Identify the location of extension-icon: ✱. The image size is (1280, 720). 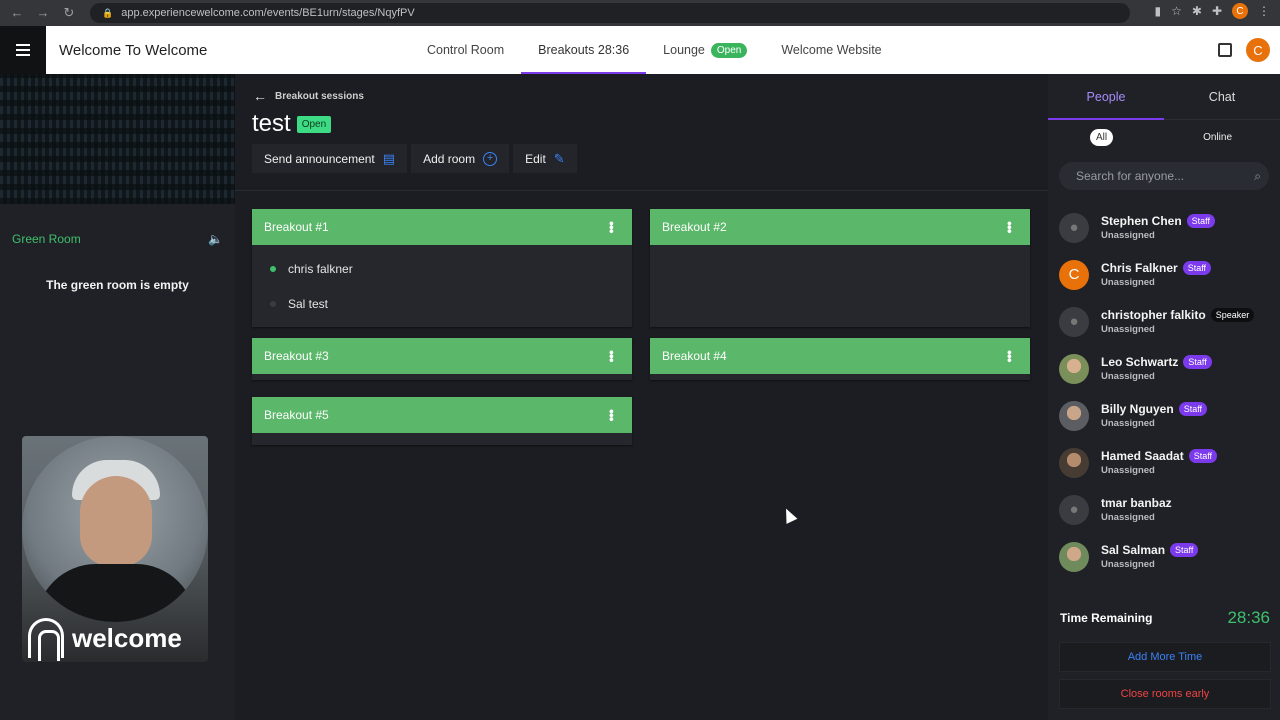
(1197, 11).